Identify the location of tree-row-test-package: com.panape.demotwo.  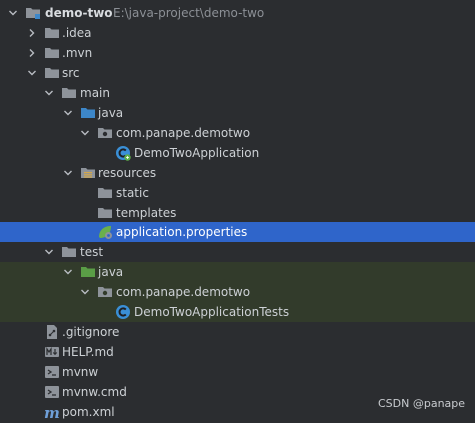
(237, 292).